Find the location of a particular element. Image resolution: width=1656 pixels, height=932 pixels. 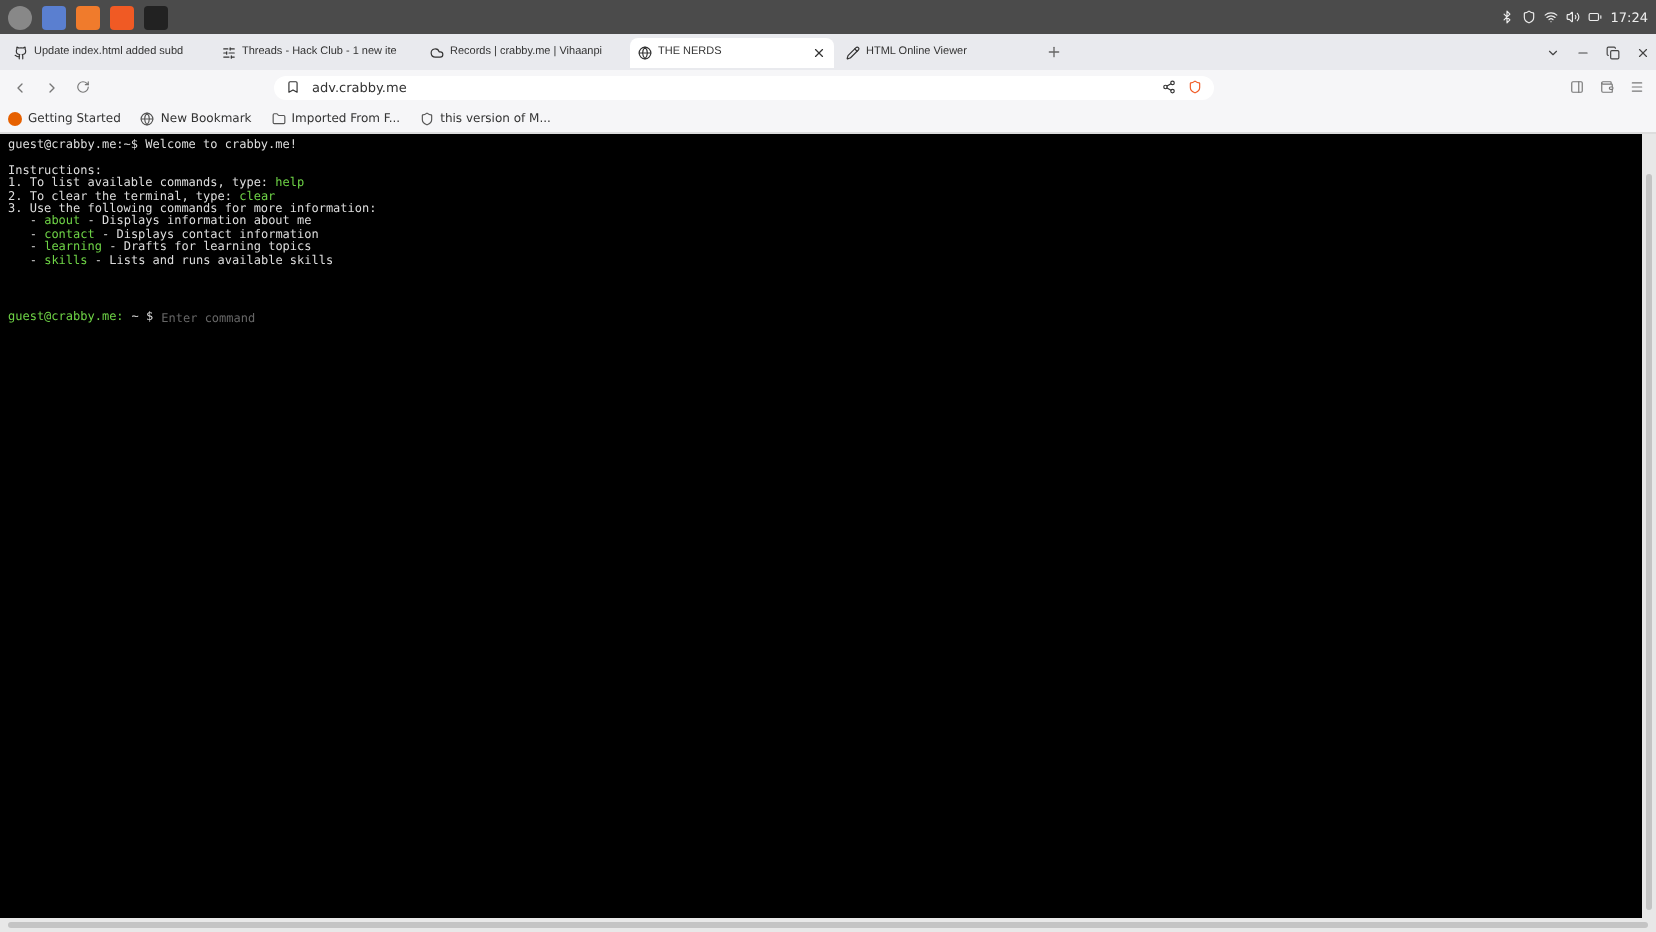

wifi-icon is located at coordinates (1551, 17).